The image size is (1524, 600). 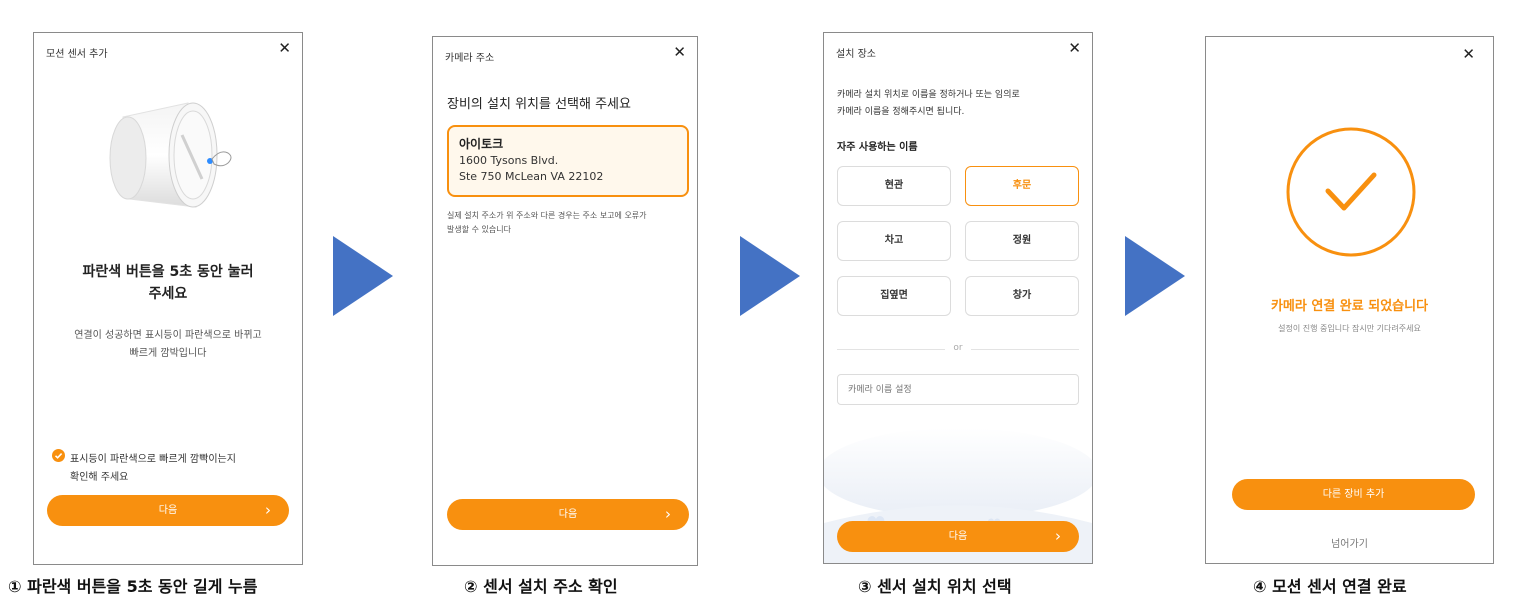 What do you see at coordinates (153, 459) in the screenshot?
I see `confirm-line: 표시등이 파란색으로 빠르게 깜빡이는지` at bounding box center [153, 459].